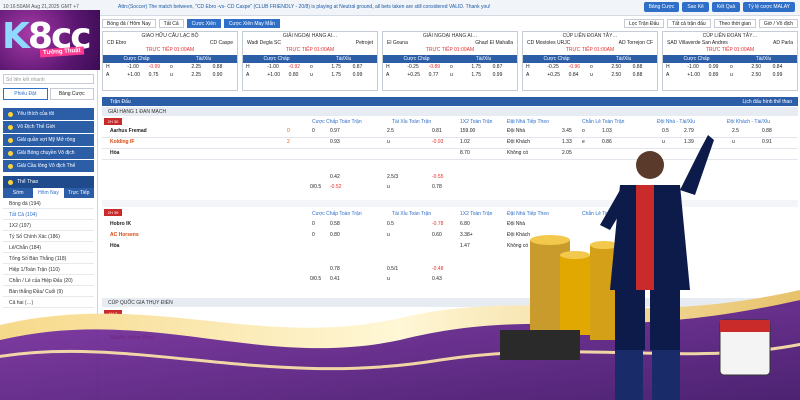 The height and width of the screenshot is (400, 800). I want to click on league-header-1: GIẢI HẠNG 1 ĐAN MẠCH, so click(450, 111).